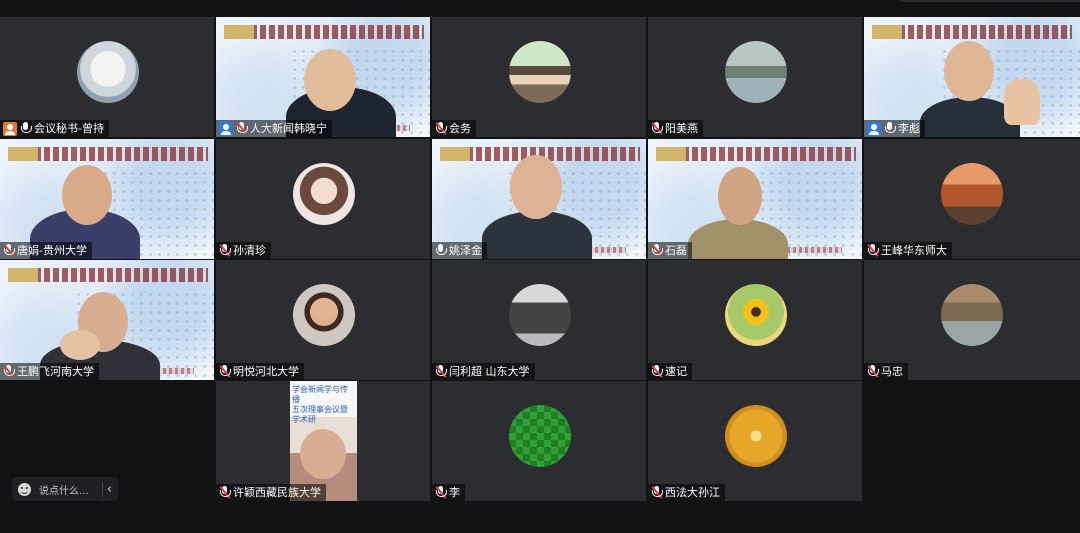 This screenshot has height=533, width=1080. I want to click on anime-avatar, so click(540, 72).